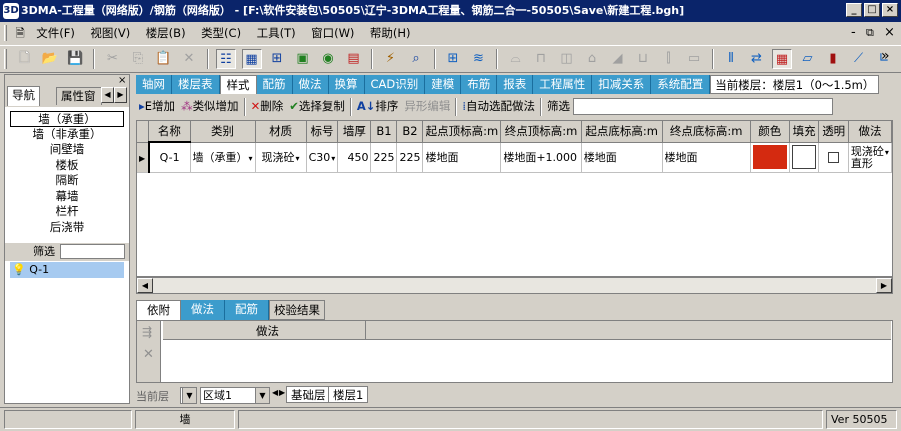 This screenshot has height=431, width=901. I want to click on layers-icon: ≋, so click(479, 59).